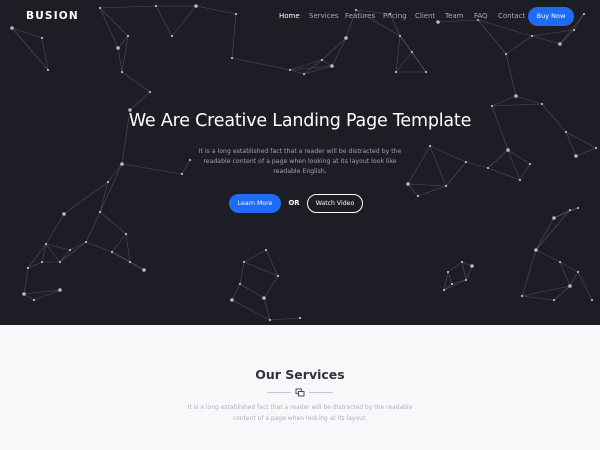  Describe the element at coordinates (335, 203) in the screenshot. I see `watch-video-button: Watch Video` at that location.